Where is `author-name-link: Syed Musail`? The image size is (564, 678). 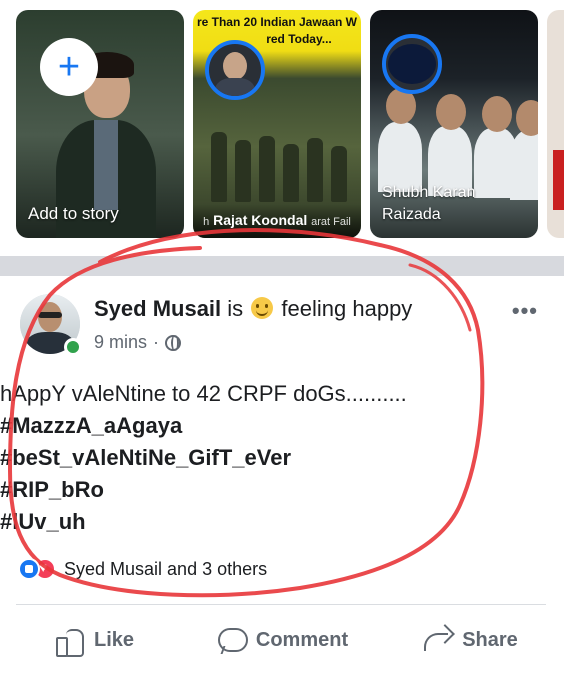 author-name-link: Syed Musail is located at coordinates (157, 308).